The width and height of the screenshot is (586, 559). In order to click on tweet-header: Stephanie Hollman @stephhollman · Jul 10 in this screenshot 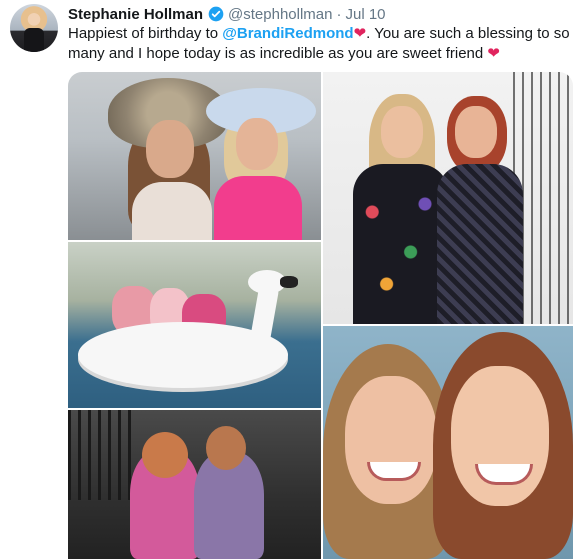, I will do `click(227, 14)`.